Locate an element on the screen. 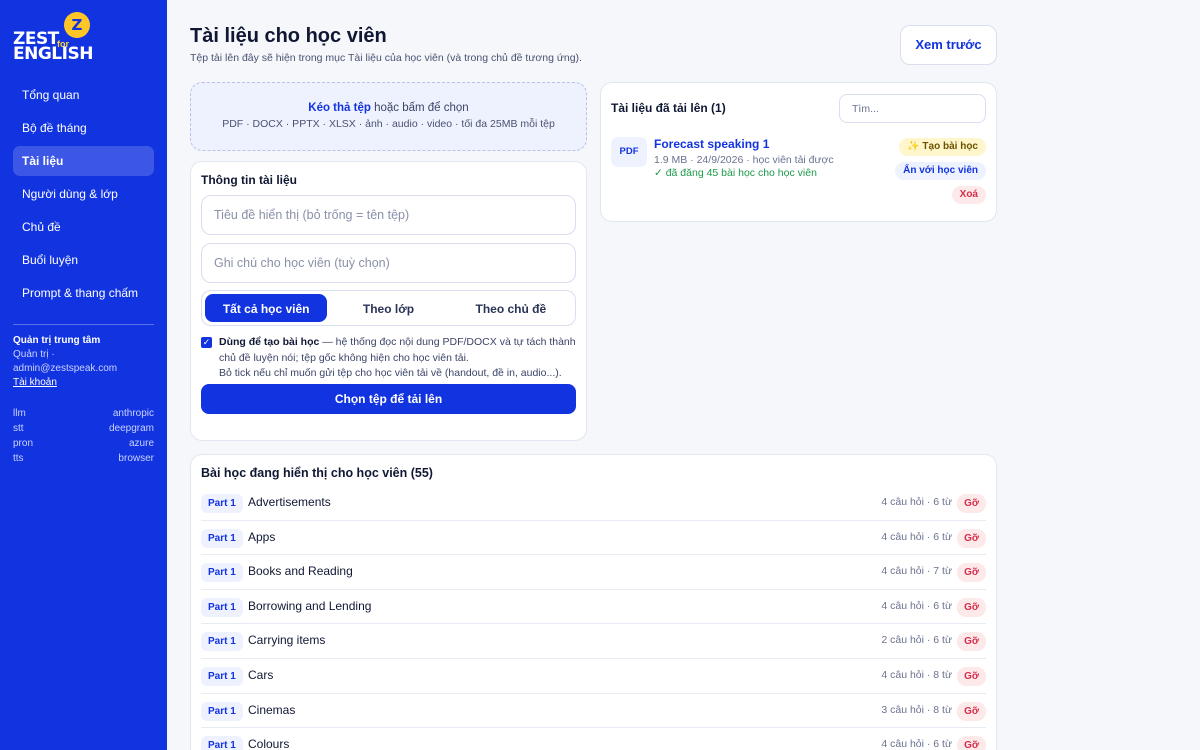  lesson-name: Borrowing and Lending is located at coordinates (310, 605).